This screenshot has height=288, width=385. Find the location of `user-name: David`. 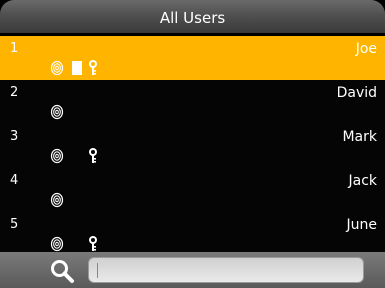

user-name: David is located at coordinates (356, 93).